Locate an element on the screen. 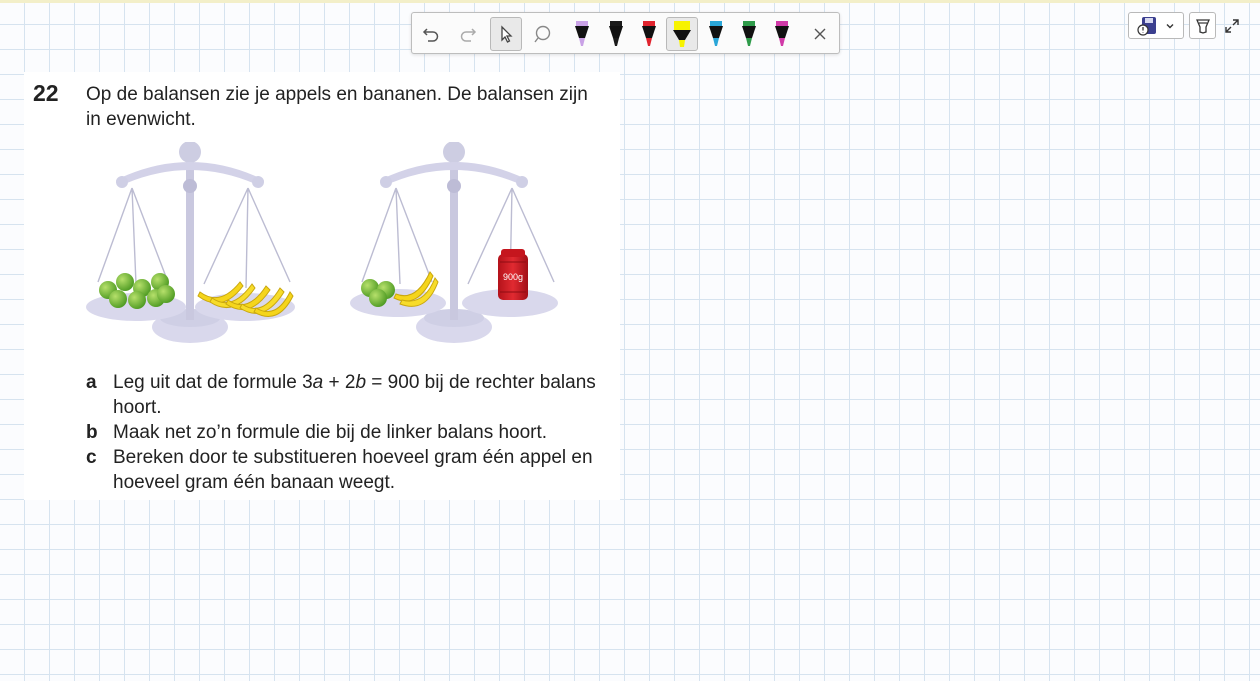 This screenshot has height=681, width=1260. marker-red-button is located at coordinates (649, 34).